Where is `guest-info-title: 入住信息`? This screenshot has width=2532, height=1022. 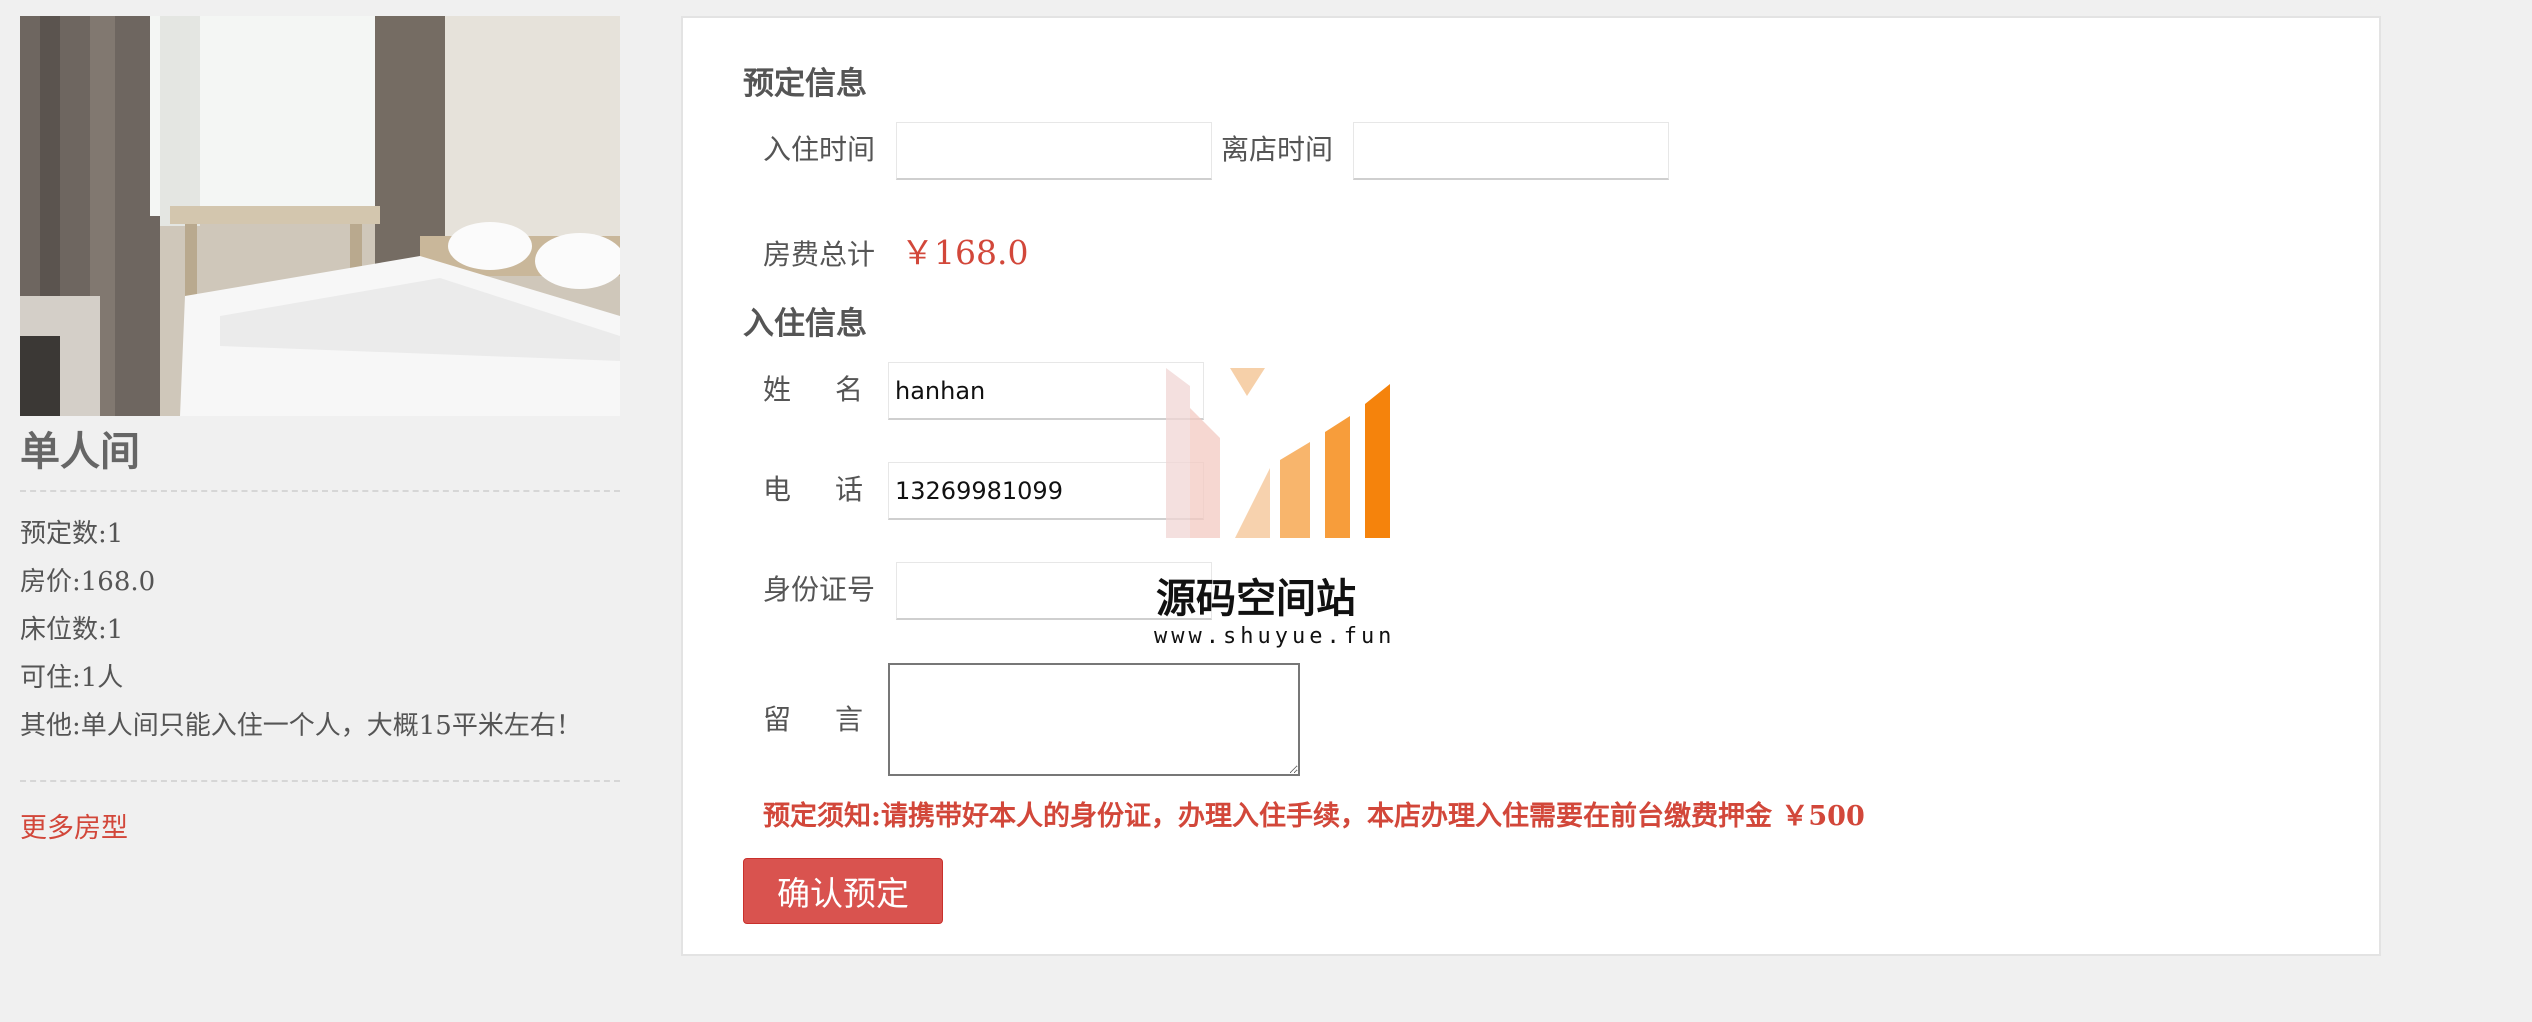 guest-info-title: 入住信息 is located at coordinates (805, 324).